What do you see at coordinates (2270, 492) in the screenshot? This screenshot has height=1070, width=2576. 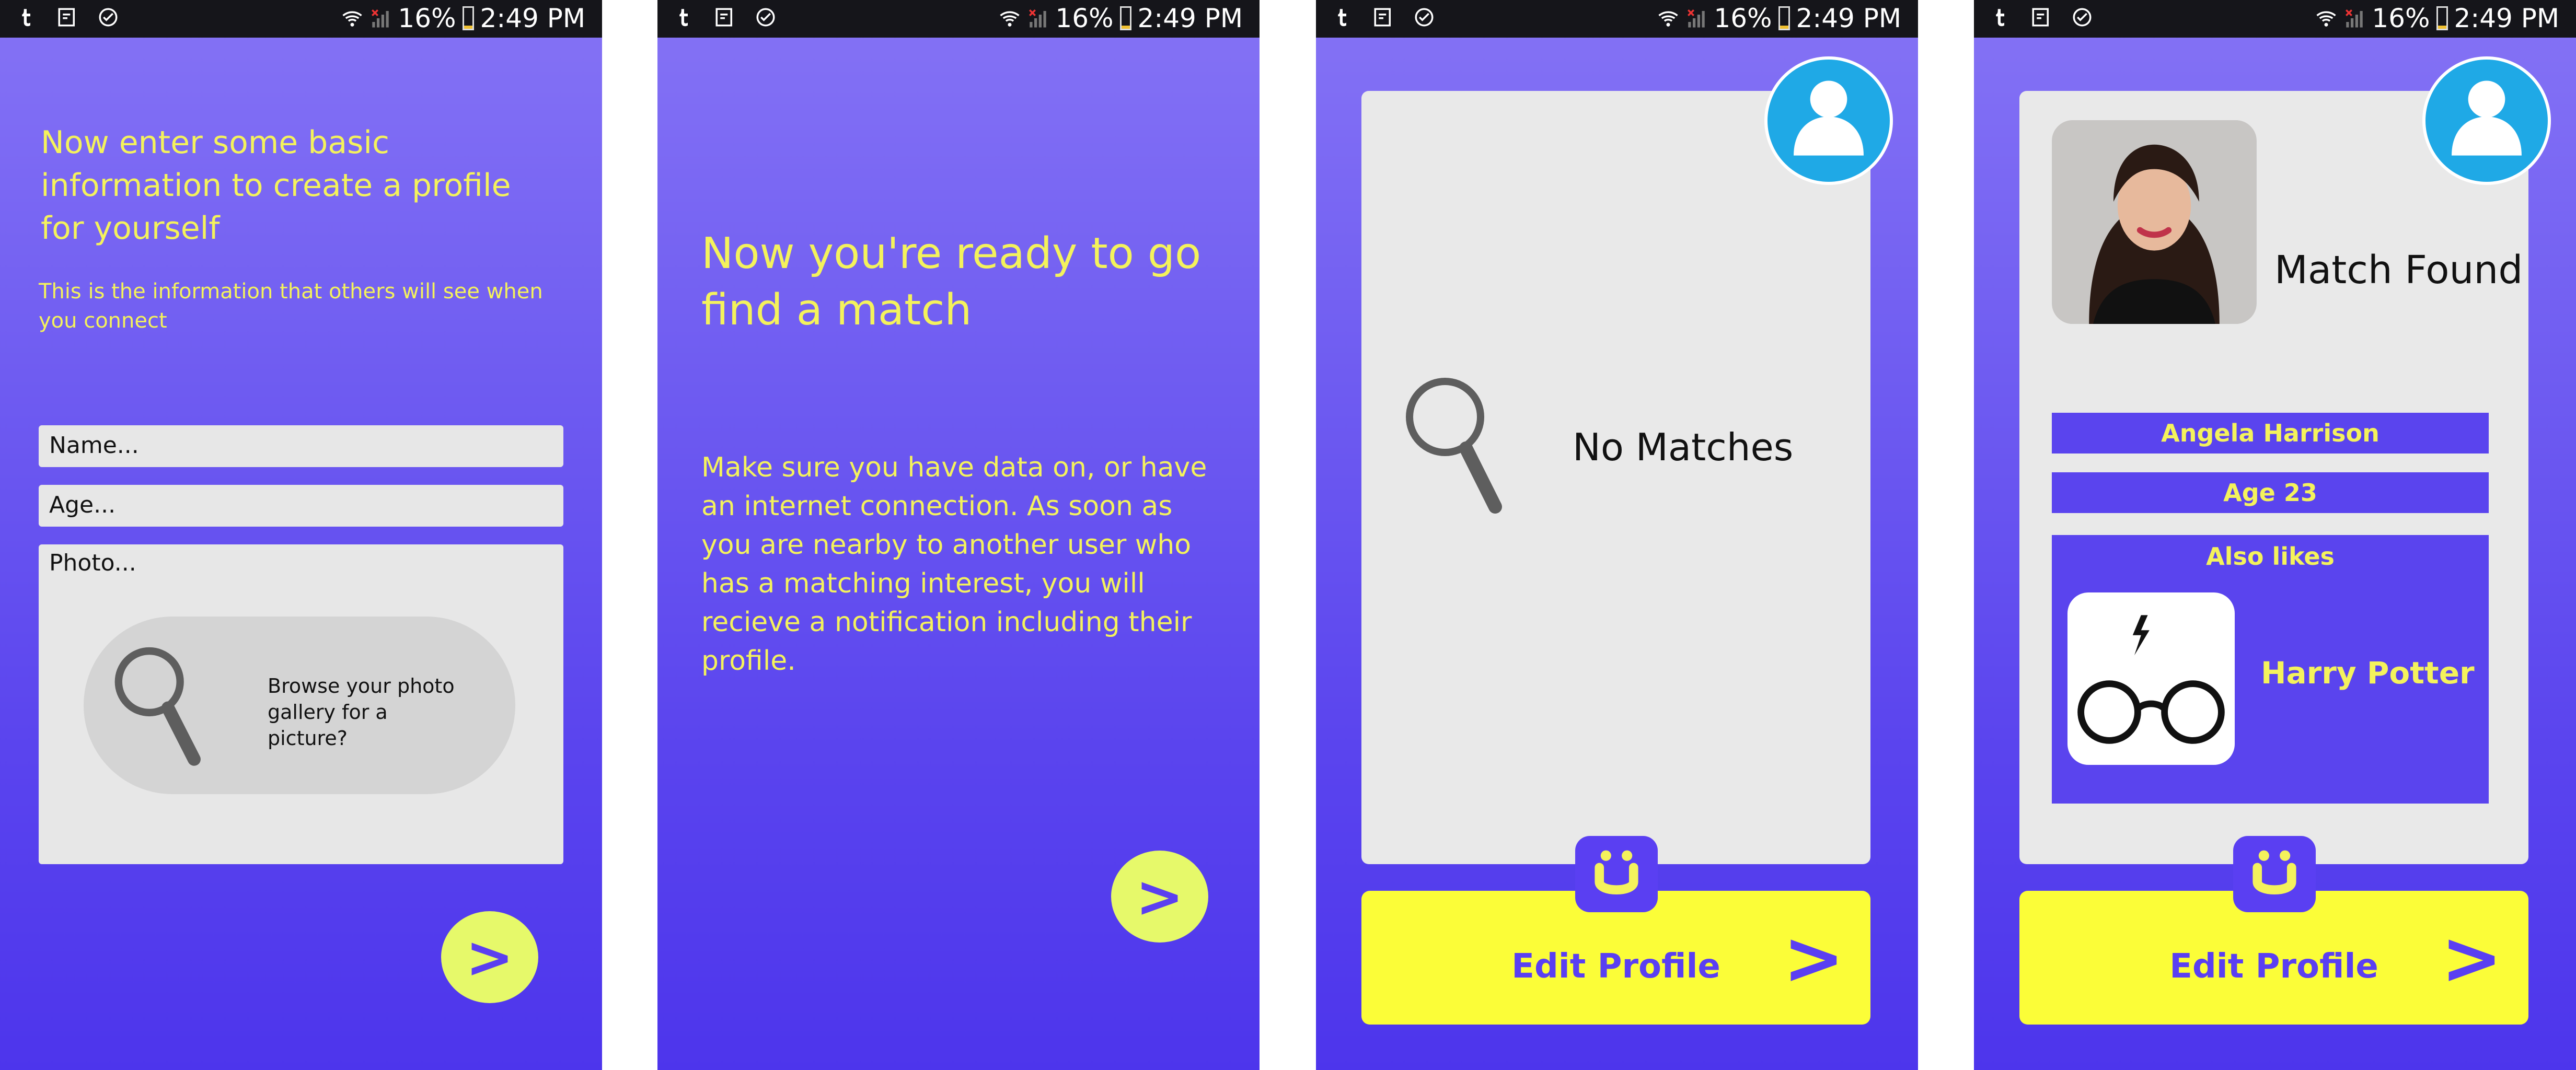 I see `match-age: Age 23` at bounding box center [2270, 492].